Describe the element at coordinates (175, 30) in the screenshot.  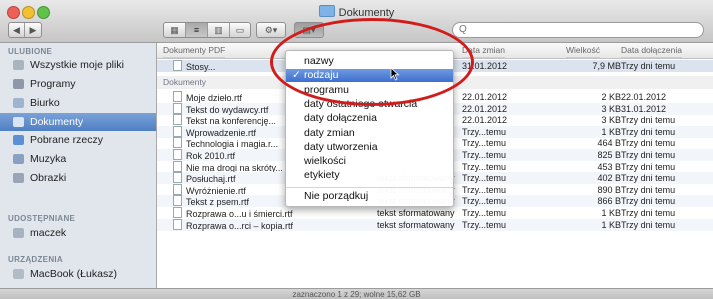
I see `icon-view-button: ▦` at that location.